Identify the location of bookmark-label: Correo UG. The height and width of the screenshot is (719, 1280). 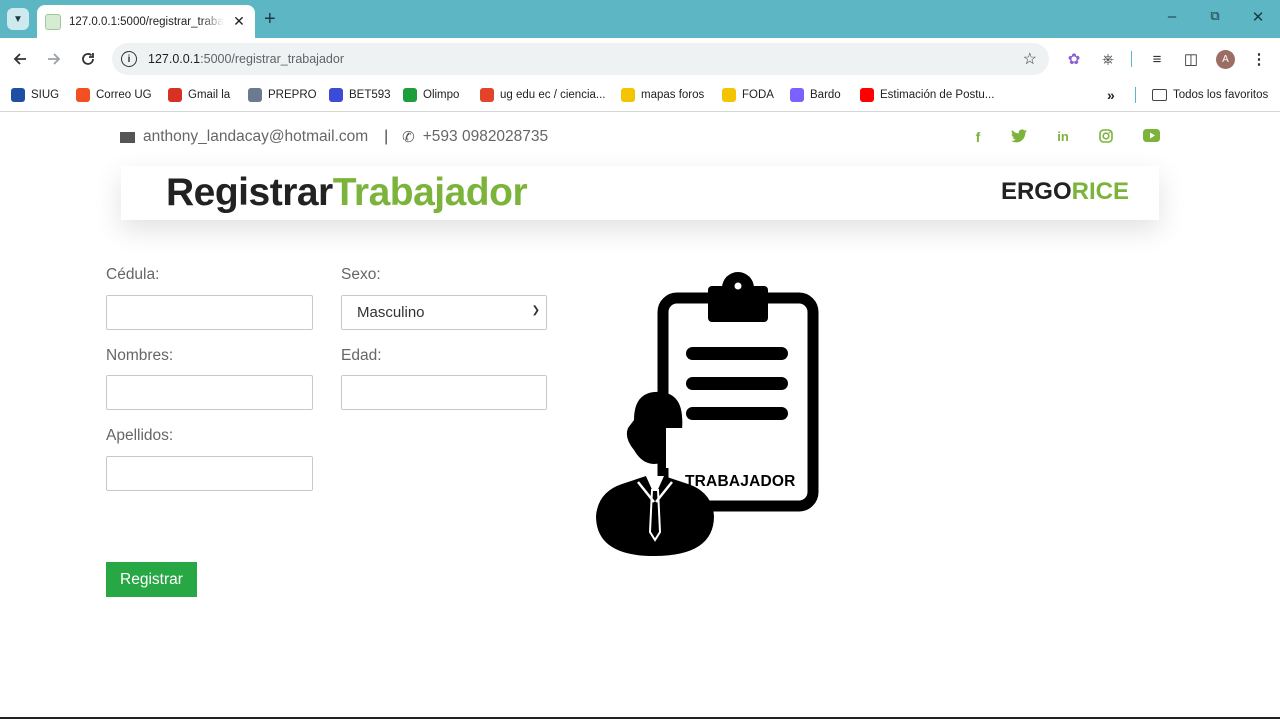
(124, 95).